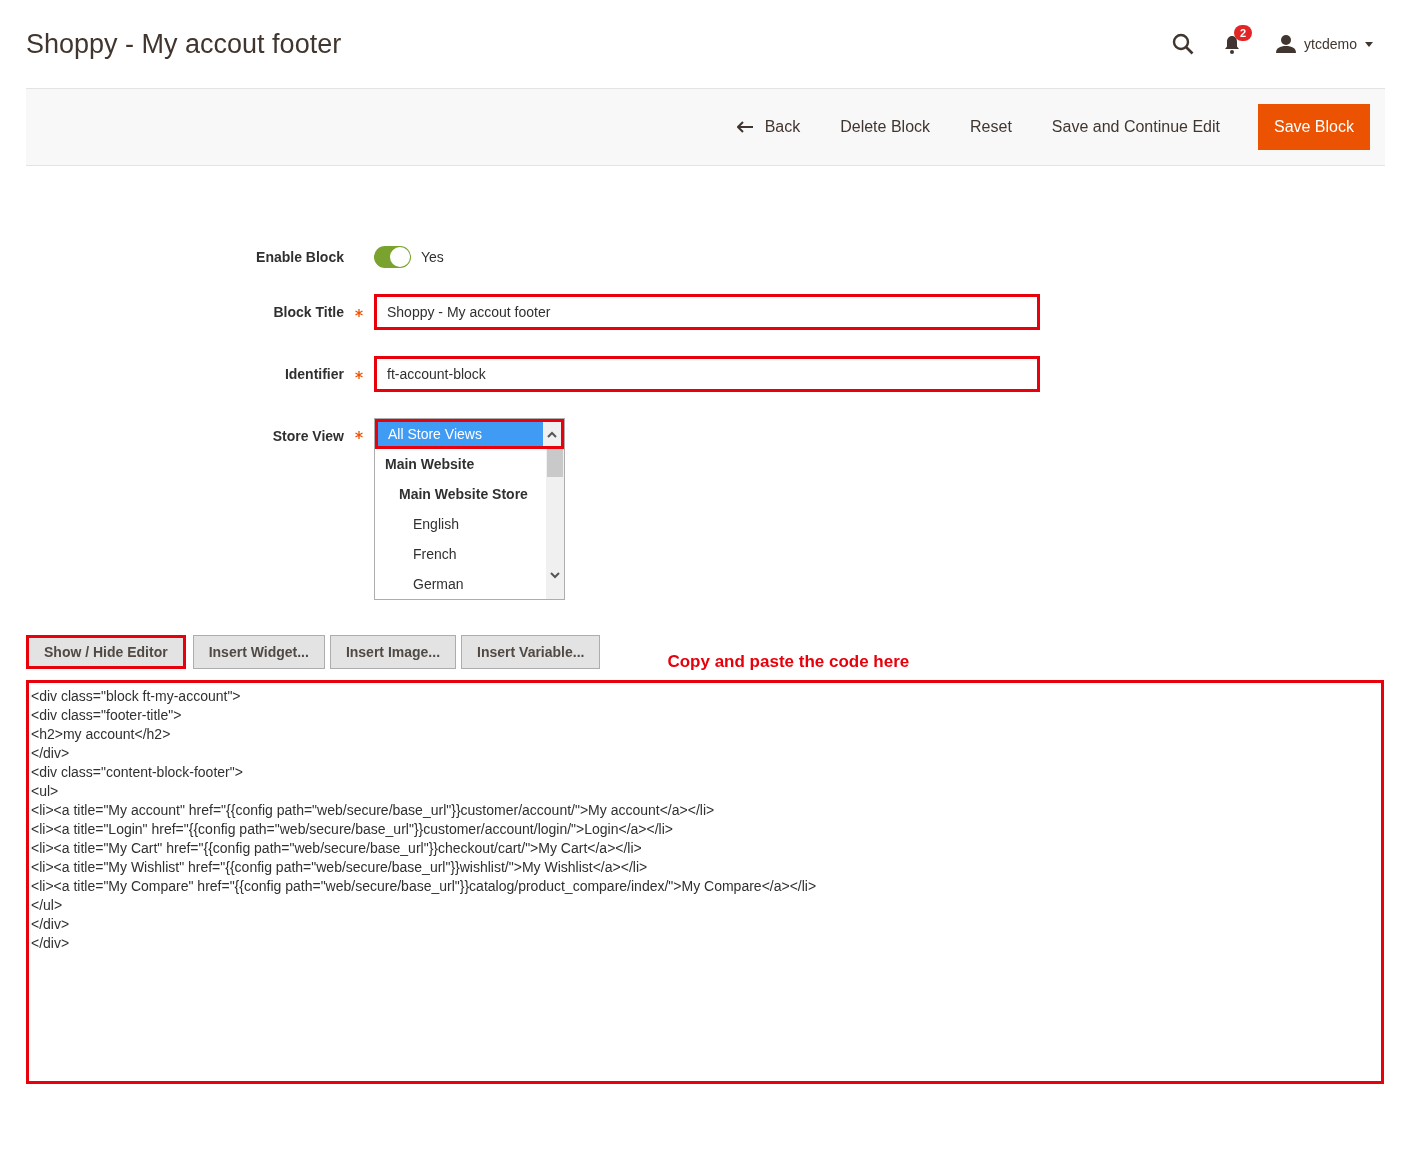  Describe the element at coordinates (555, 575) in the screenshot. I see `chevron-down-icon` at that location.